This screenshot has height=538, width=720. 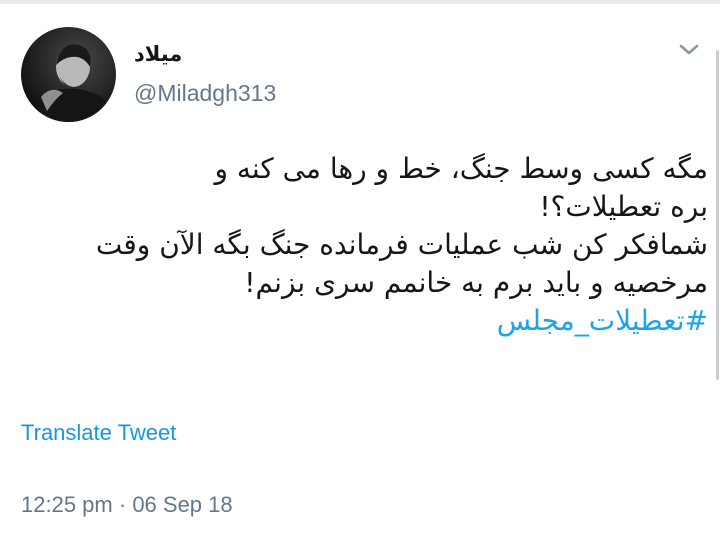 I want to click on username: @Miladgh313, so click(x=205, y=93).